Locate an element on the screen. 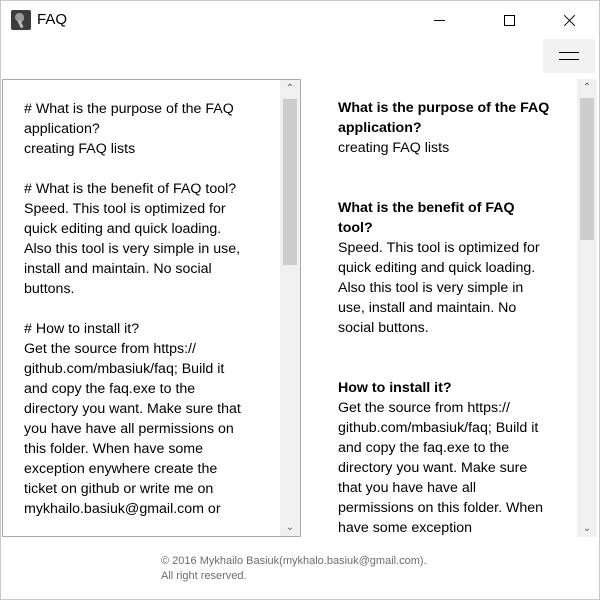  hamburger-line is located at coordinates (569, 59).